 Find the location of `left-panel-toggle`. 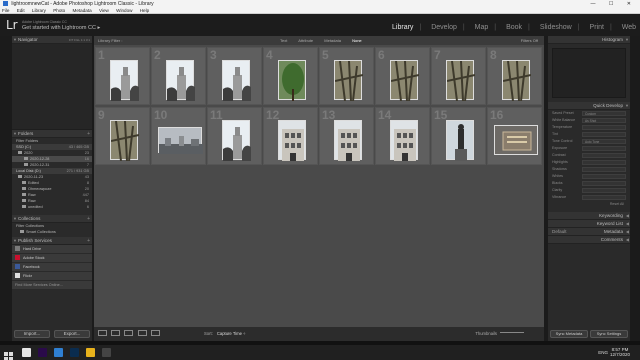

left-panel-toggle is located at coordinates (4, 188).